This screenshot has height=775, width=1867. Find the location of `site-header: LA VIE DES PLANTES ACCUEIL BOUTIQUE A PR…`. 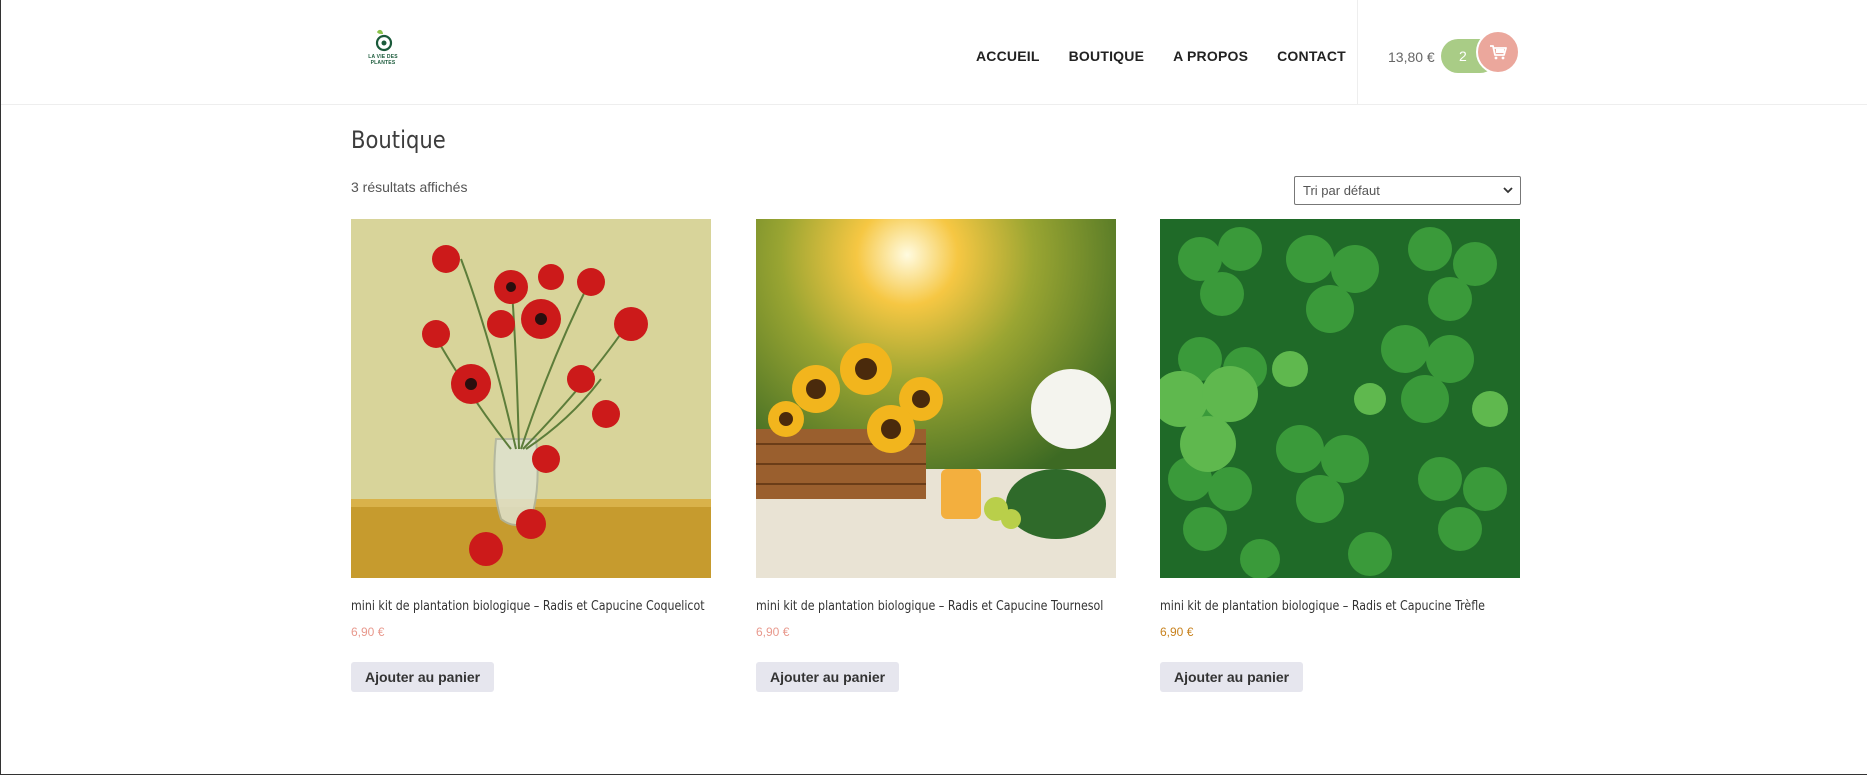

site-header: LA VIE DES PLANTES ACCUEIL BOUTIQUE A PR… is located at coordinates (934, 52).